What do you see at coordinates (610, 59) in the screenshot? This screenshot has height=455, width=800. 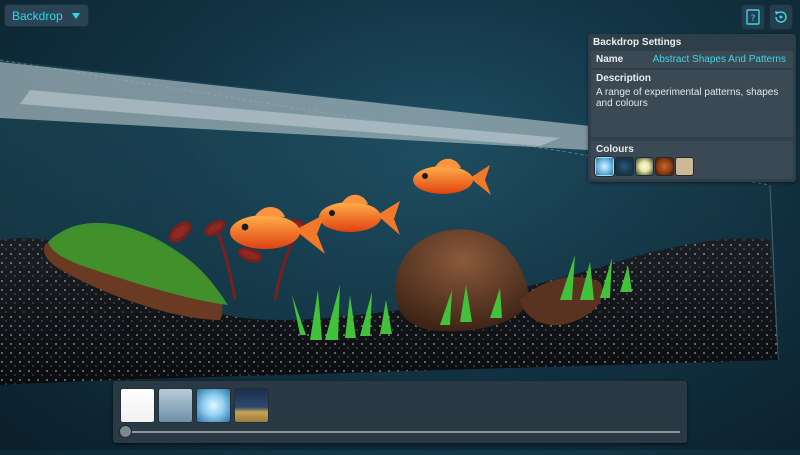 I see `name-label: Name` at bounding box center [610, 59].